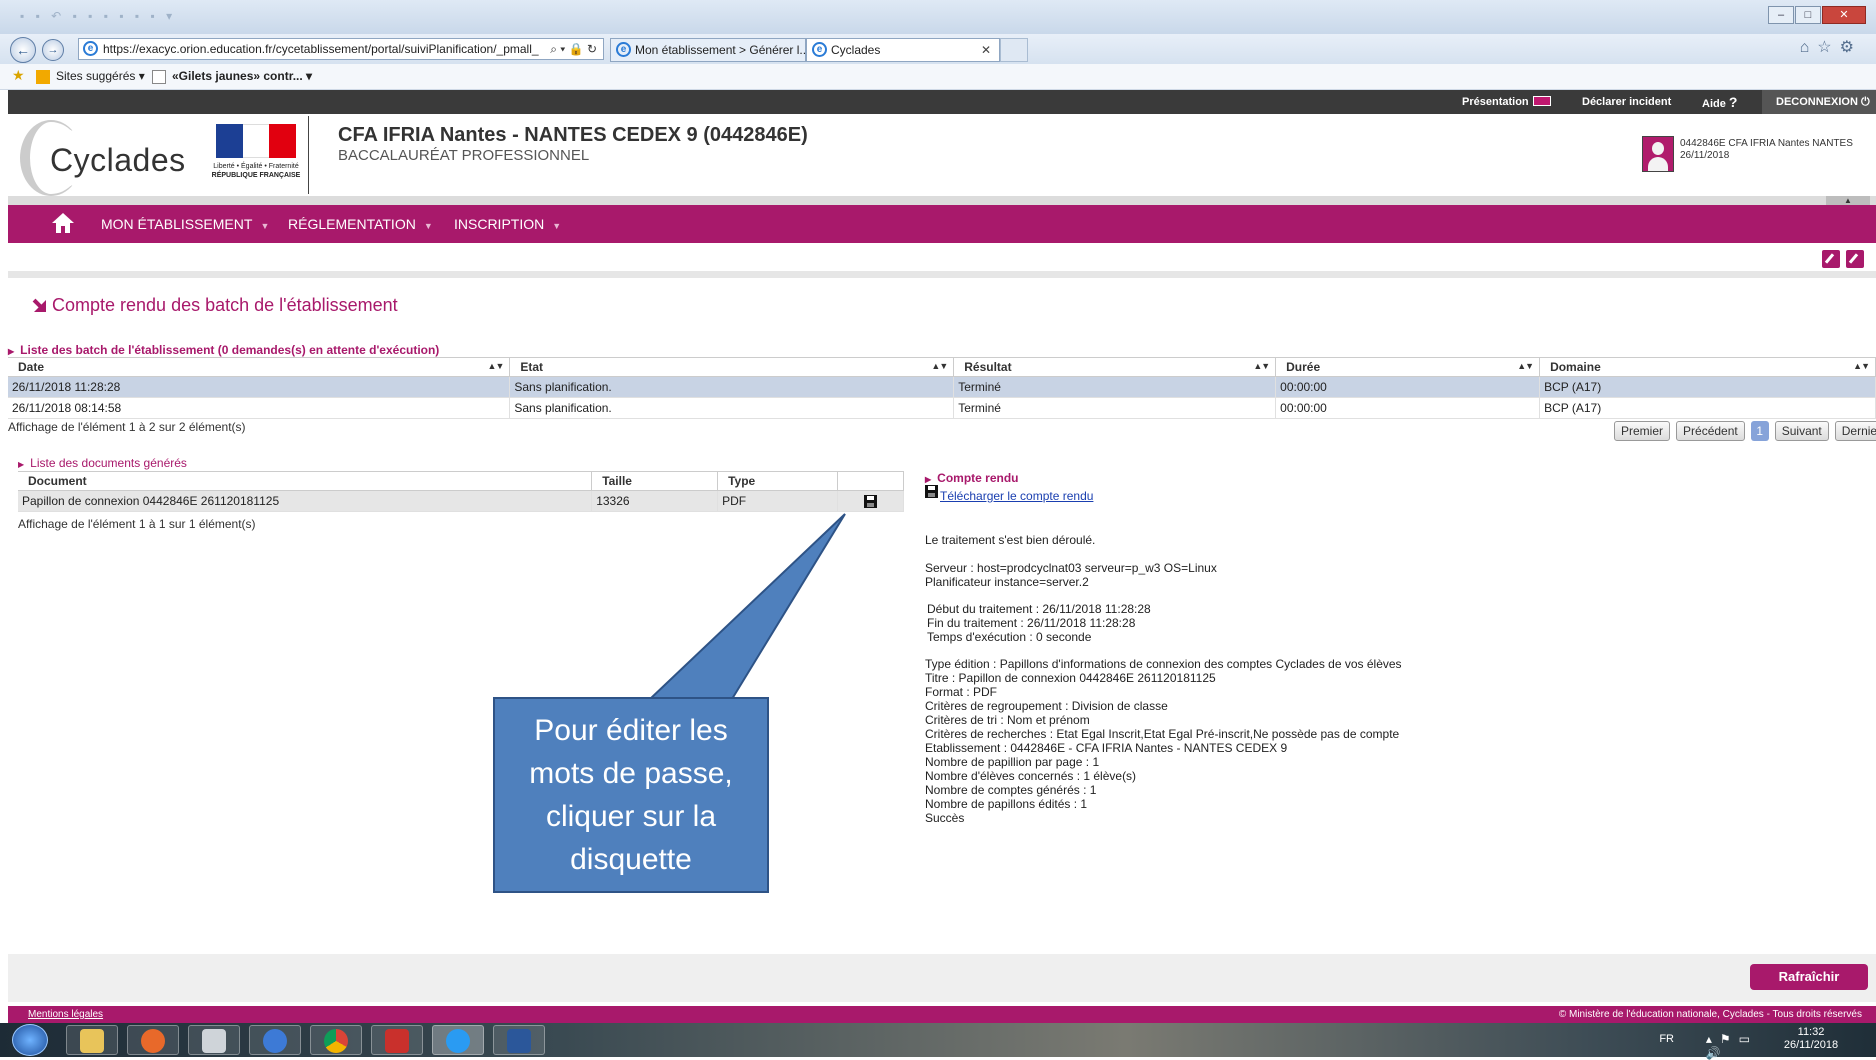 The width and height of the screenshot is (1876, 1060). Describe the element at coordinates (1811, 1032) in the screenshot. I see `clock-time: 11:32` at that location.